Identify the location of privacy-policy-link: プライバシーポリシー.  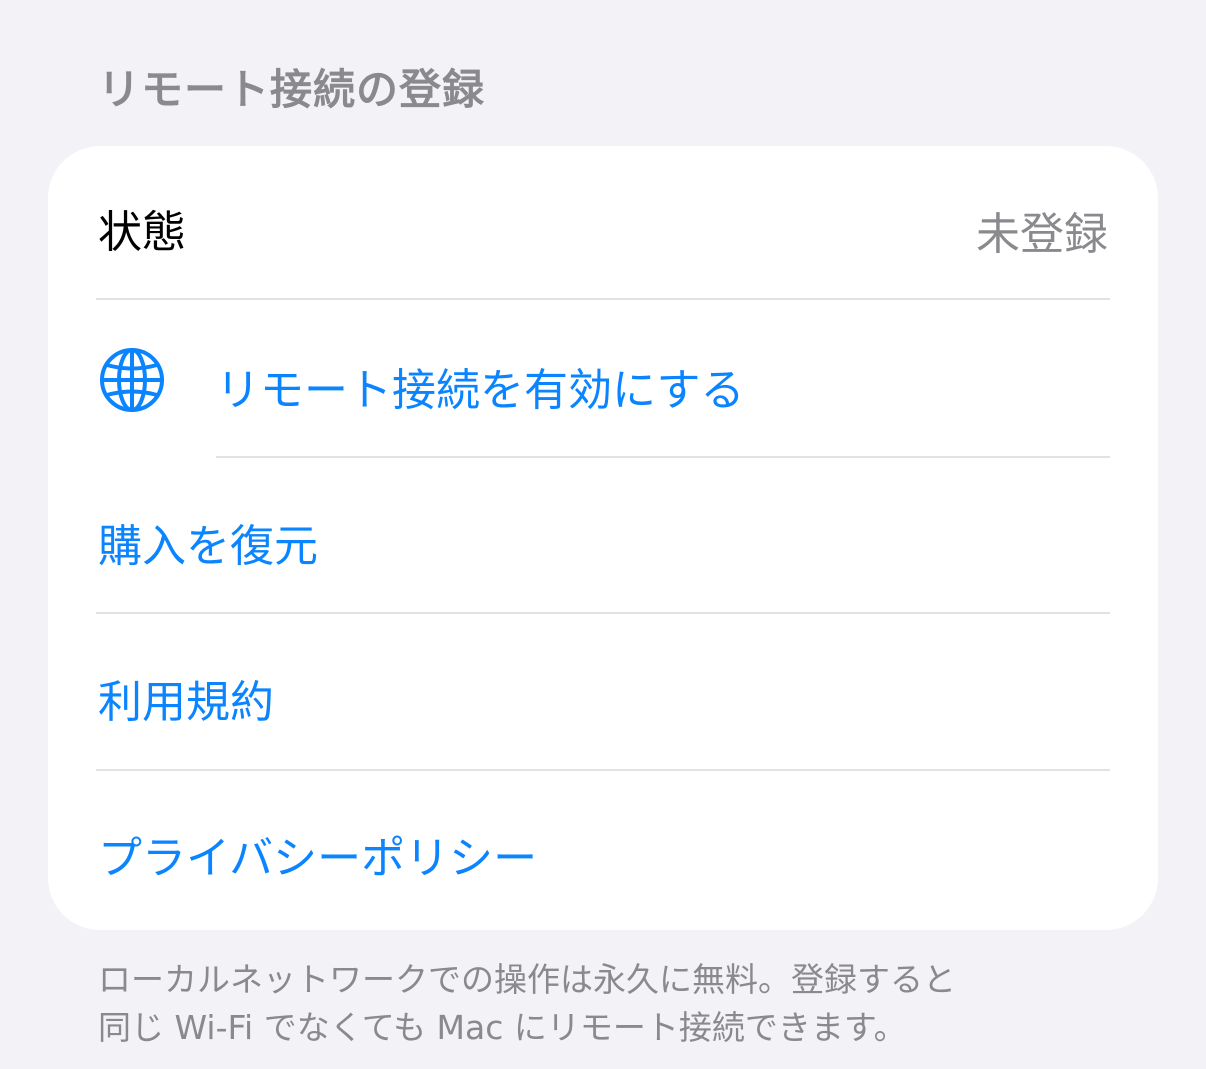
(603, 850).